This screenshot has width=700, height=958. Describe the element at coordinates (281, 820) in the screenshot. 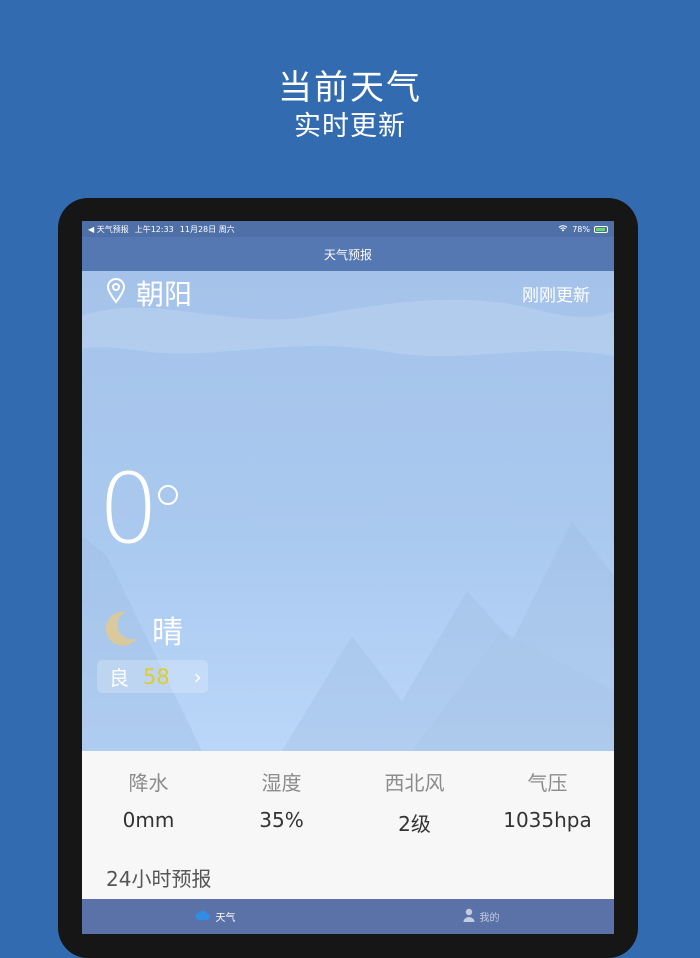

I see `stat-value: 35%` at that location.